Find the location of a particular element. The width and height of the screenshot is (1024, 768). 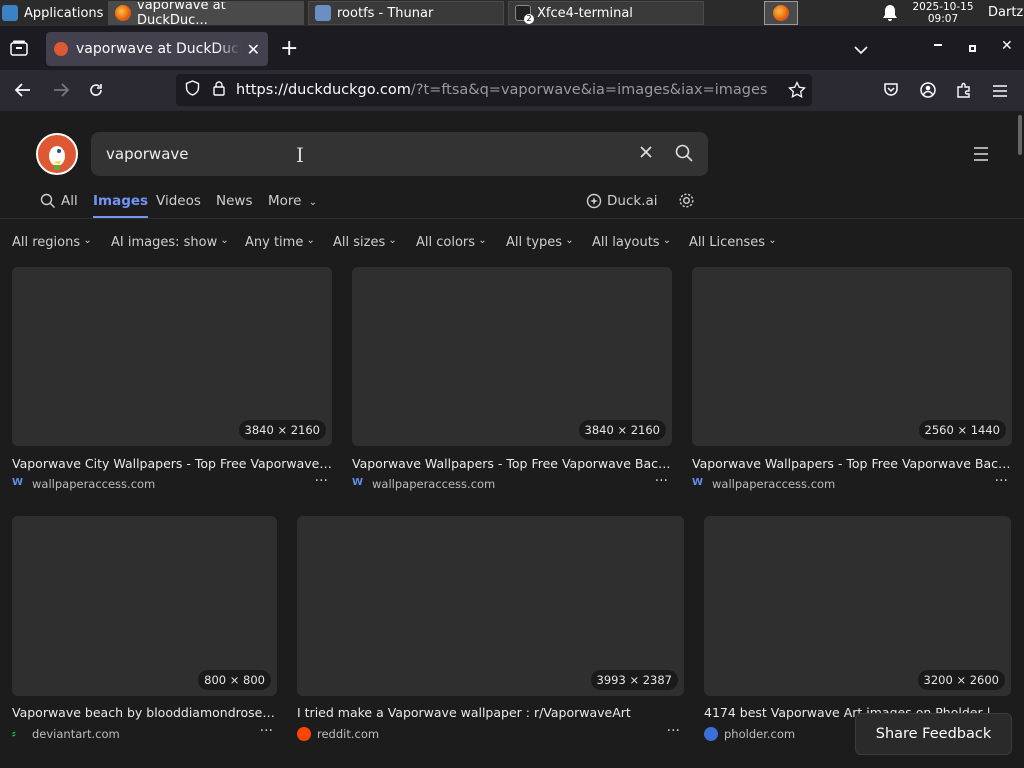

firefox-launcher is located at coordinates (781, 13).